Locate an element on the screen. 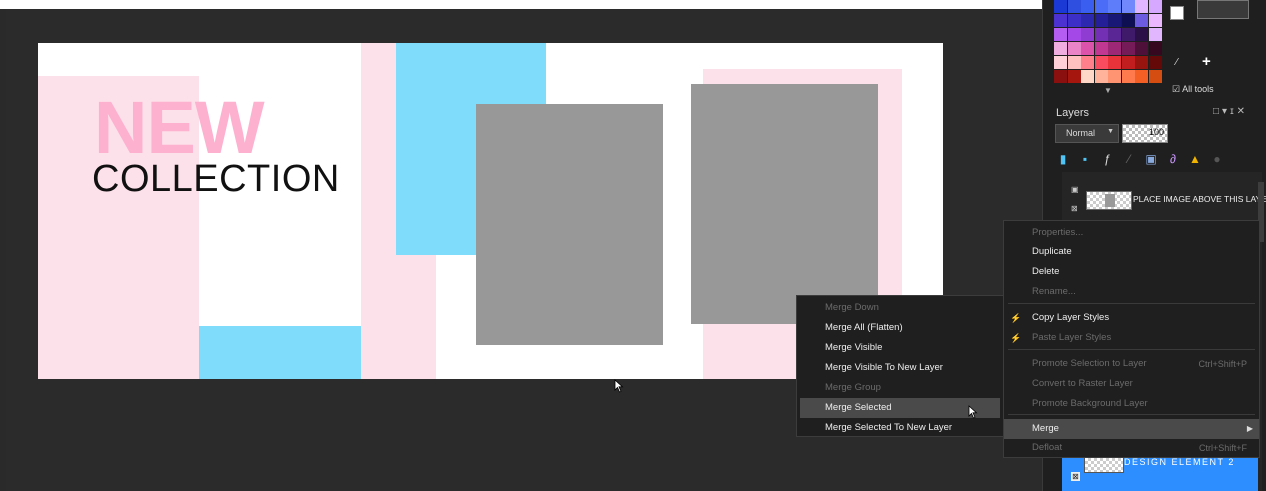  menu-item-merge-selected-to-new-layer: Merge Selected To New Layer is located at coordinates (900, 428).